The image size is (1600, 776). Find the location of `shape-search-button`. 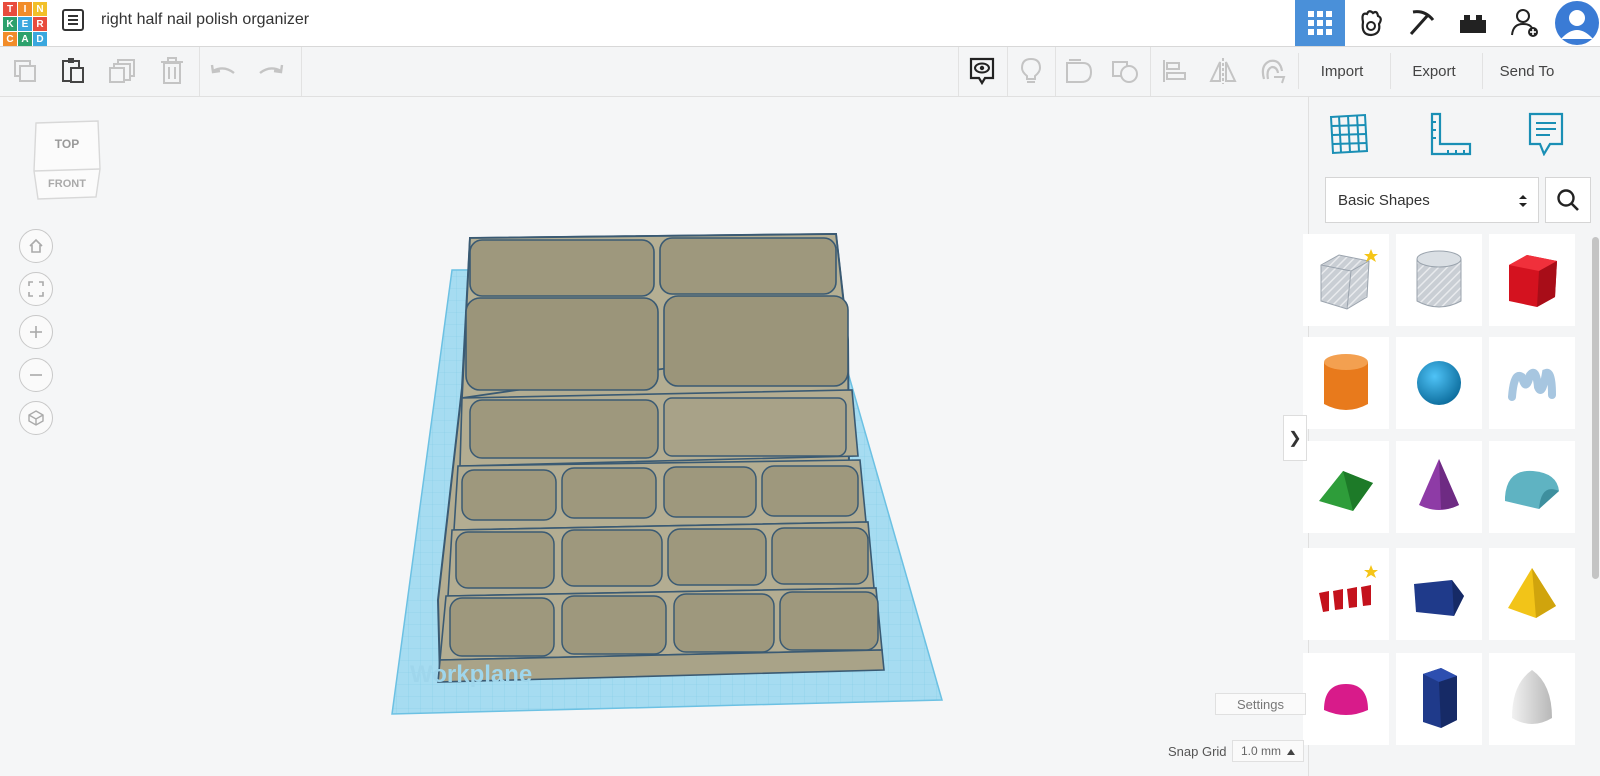

shape-search-button is located at coordinates (1568, 200).